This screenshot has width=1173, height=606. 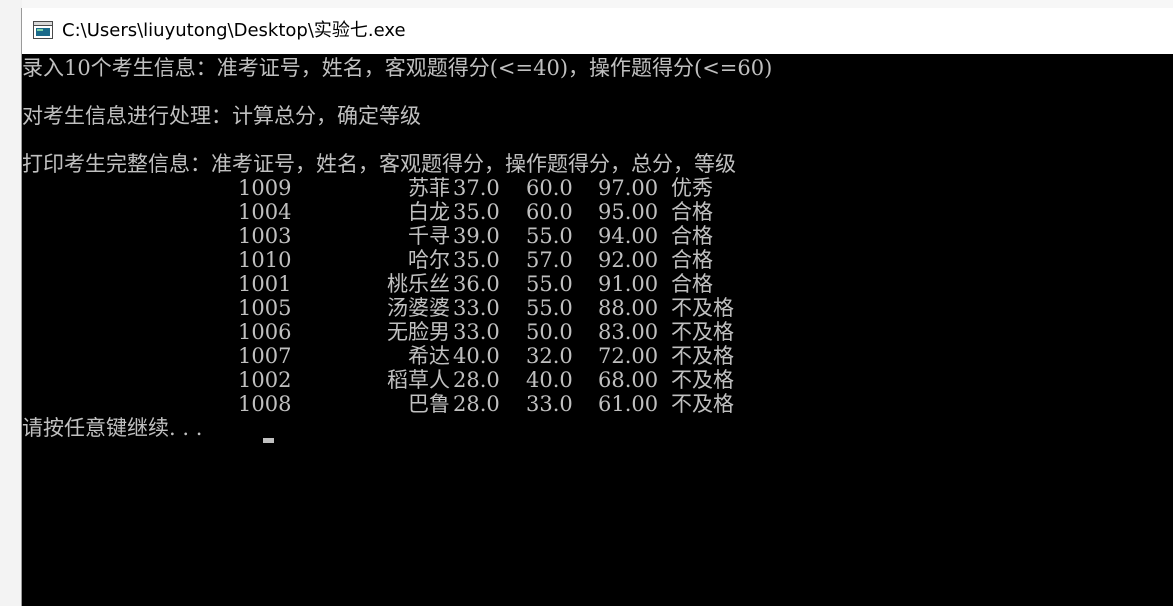 What do you see at coordinates (628, 356) in the screenshot?
I see `total-score: 72.00` at bounding box center [628, 356].